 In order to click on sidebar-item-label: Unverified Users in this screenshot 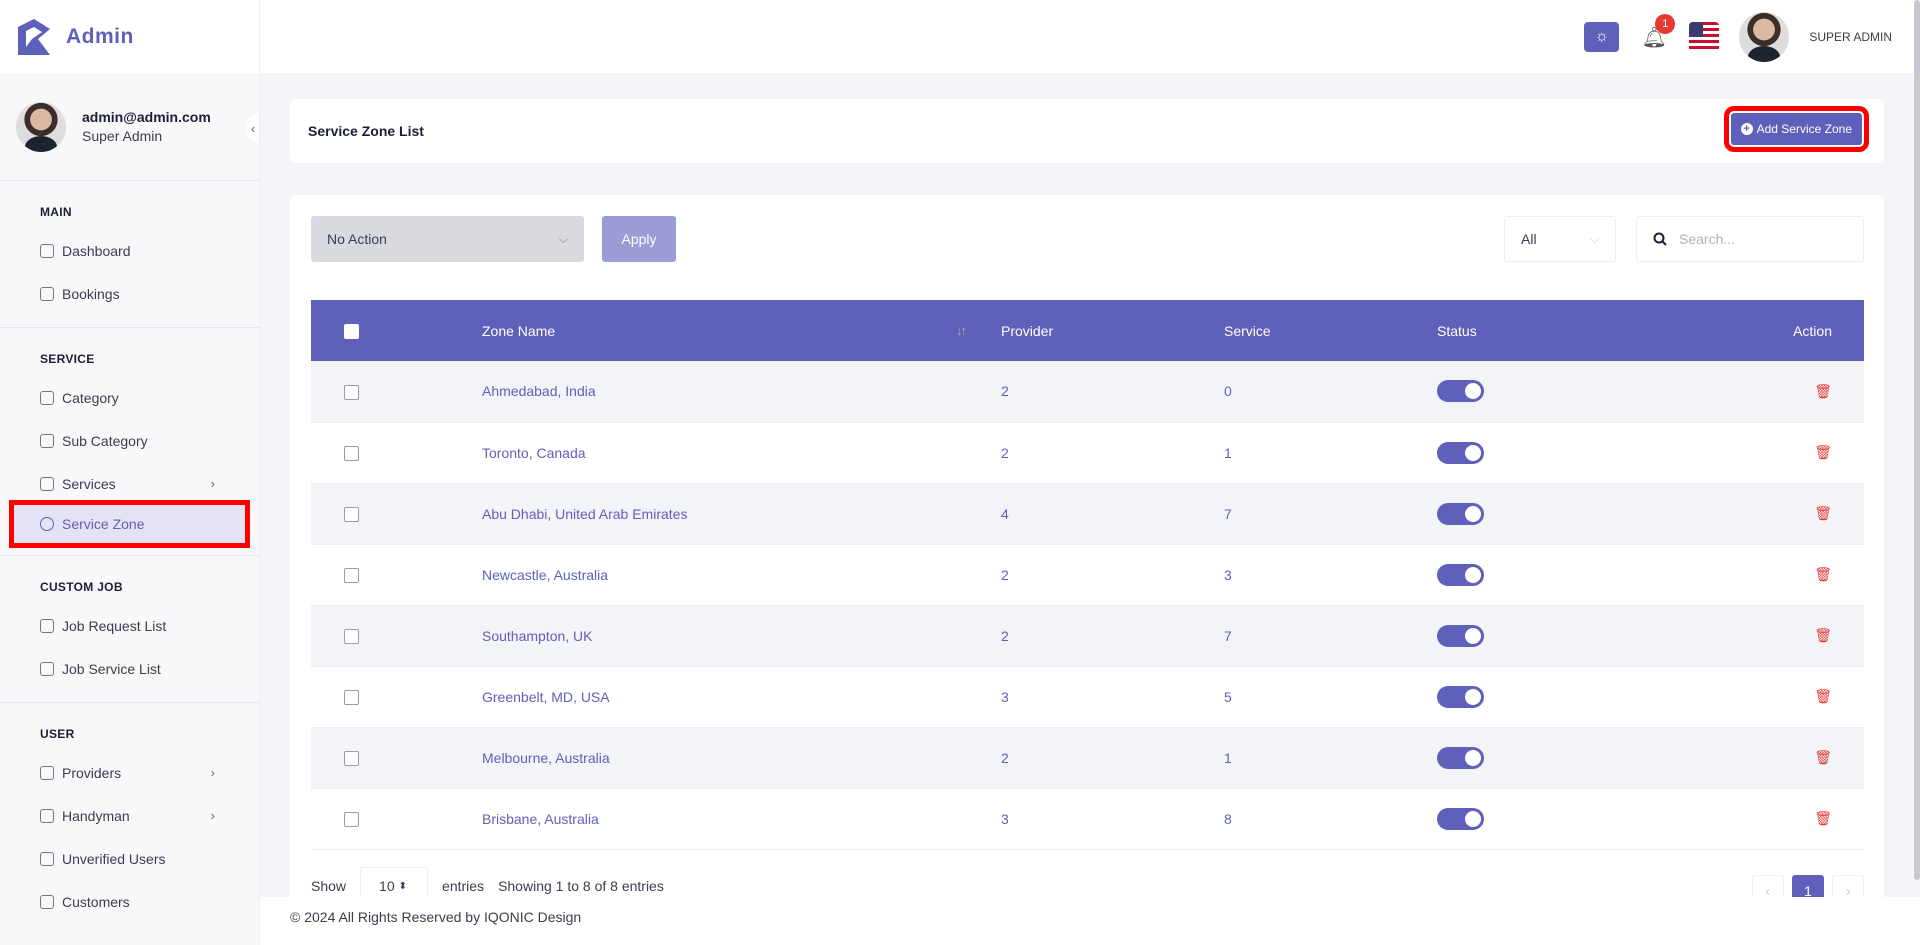, I will do `click(114, 858)`.